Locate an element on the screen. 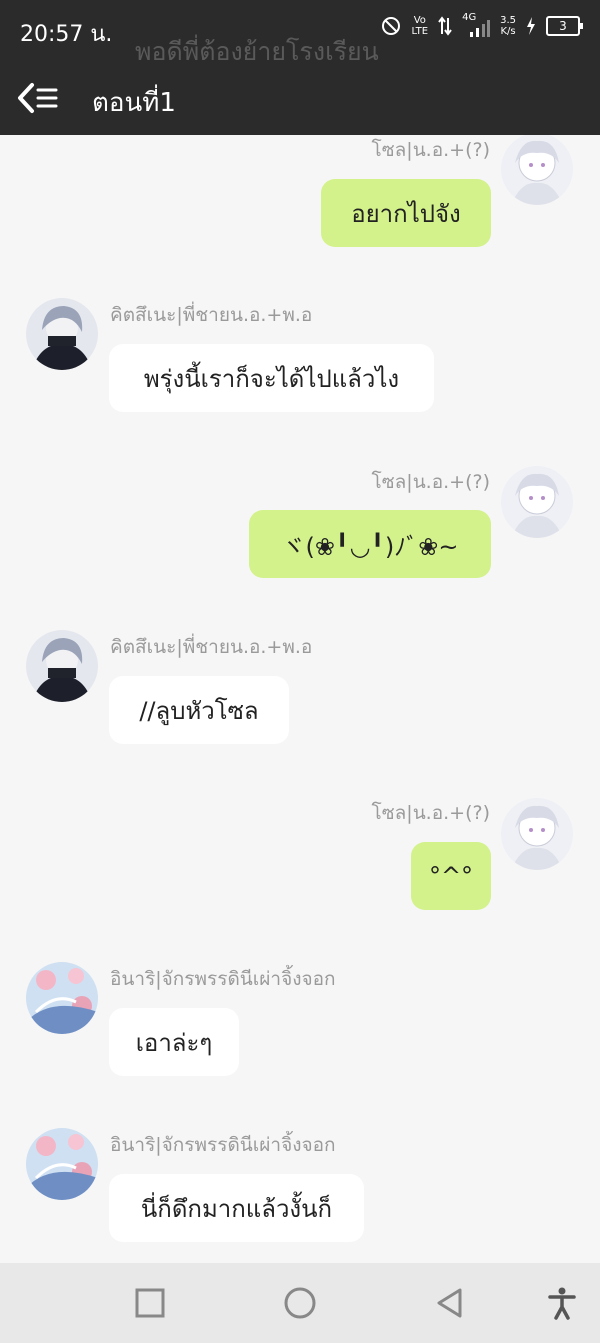 The height and width of the screenshot is (1343, 600). back-arrow-icon is located at coordinates (38, 98).